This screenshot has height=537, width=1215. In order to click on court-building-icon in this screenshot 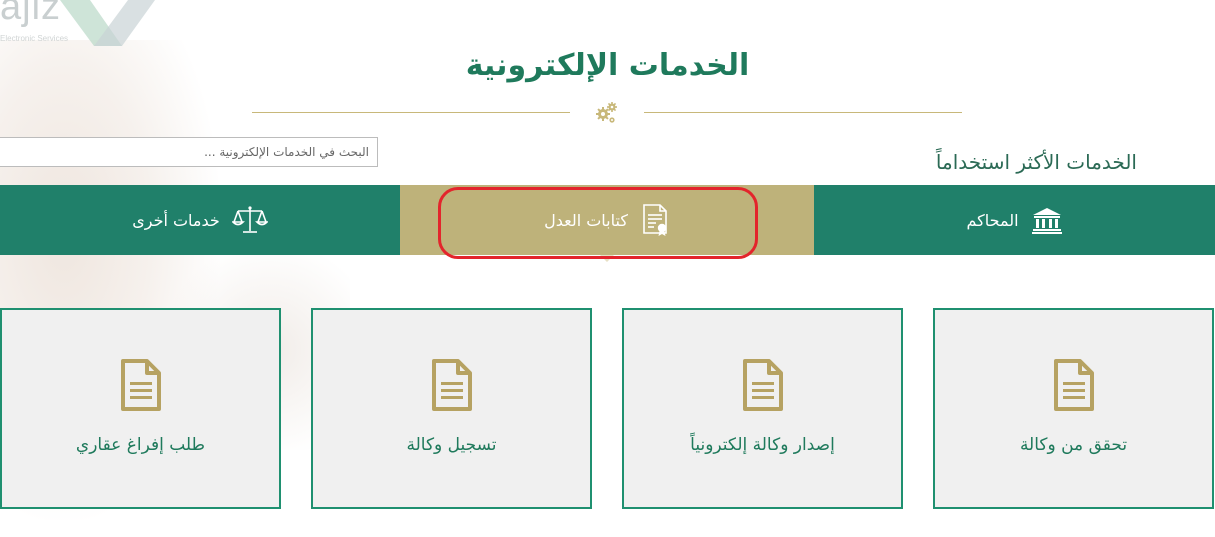, I will do `click(1047, 220)`.